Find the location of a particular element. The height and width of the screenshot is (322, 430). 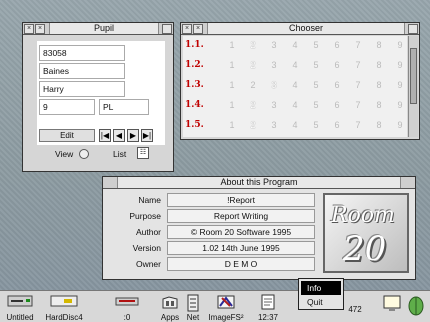

first-record-icon: |◀ is located at coordinates (105, 135).